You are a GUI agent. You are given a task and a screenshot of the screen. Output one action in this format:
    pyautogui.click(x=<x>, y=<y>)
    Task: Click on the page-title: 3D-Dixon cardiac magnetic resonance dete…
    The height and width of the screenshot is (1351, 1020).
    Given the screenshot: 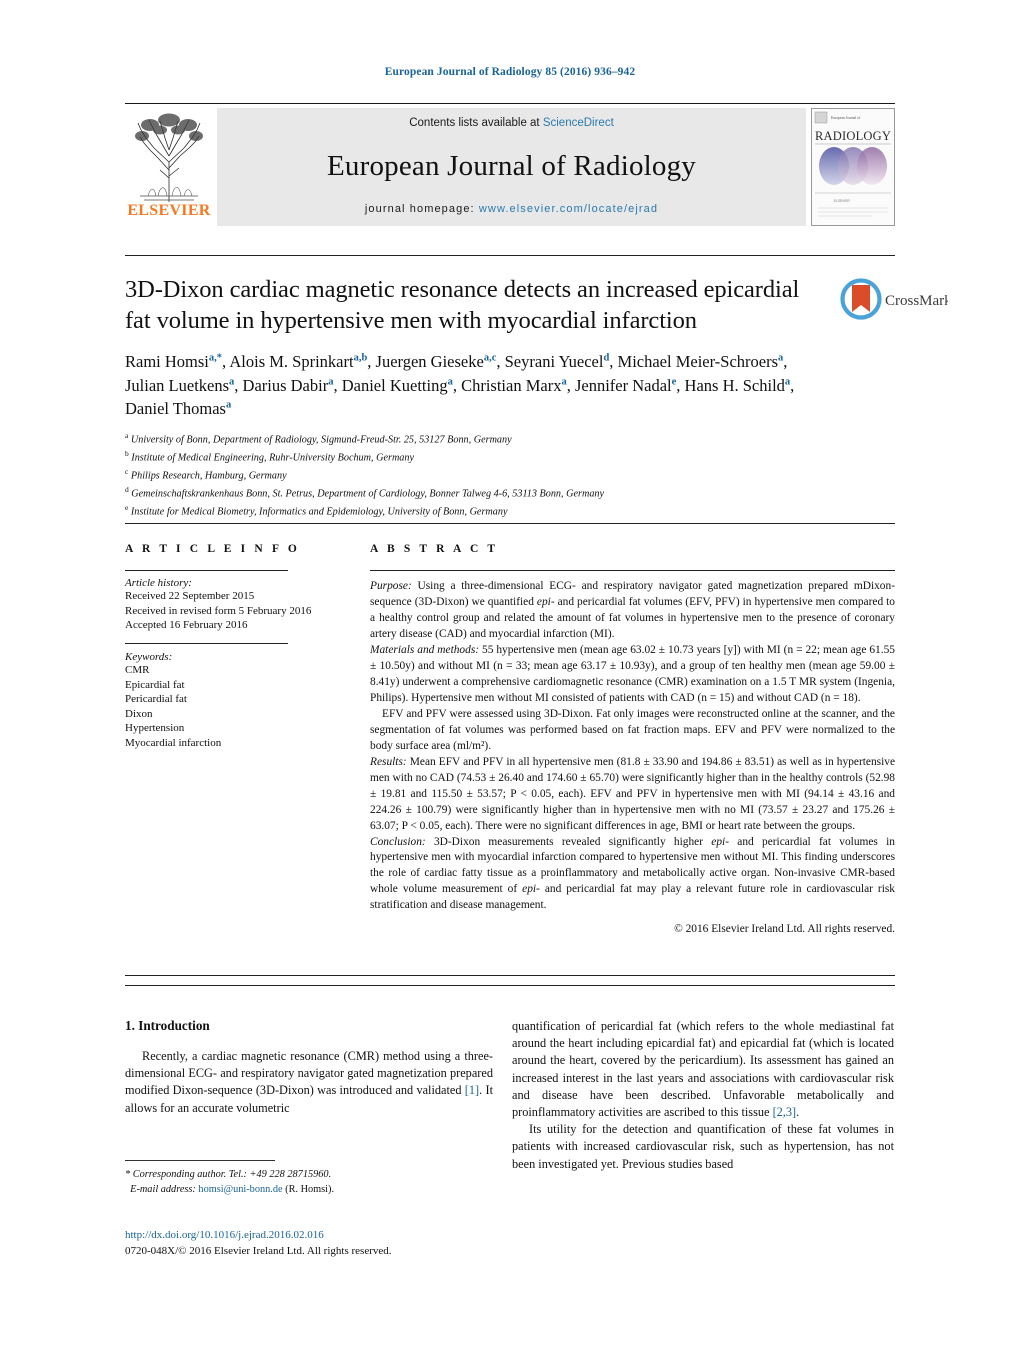 What is the action you would take?
    pyautogui.click(x=462, y=305)
    